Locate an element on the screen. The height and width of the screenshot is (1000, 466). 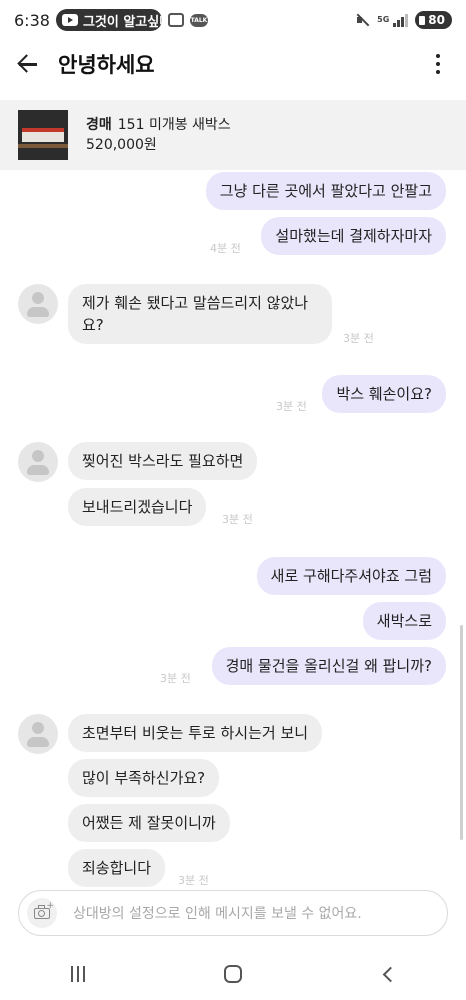
auction-tag: 경매 is located at coordinates (99, 125).